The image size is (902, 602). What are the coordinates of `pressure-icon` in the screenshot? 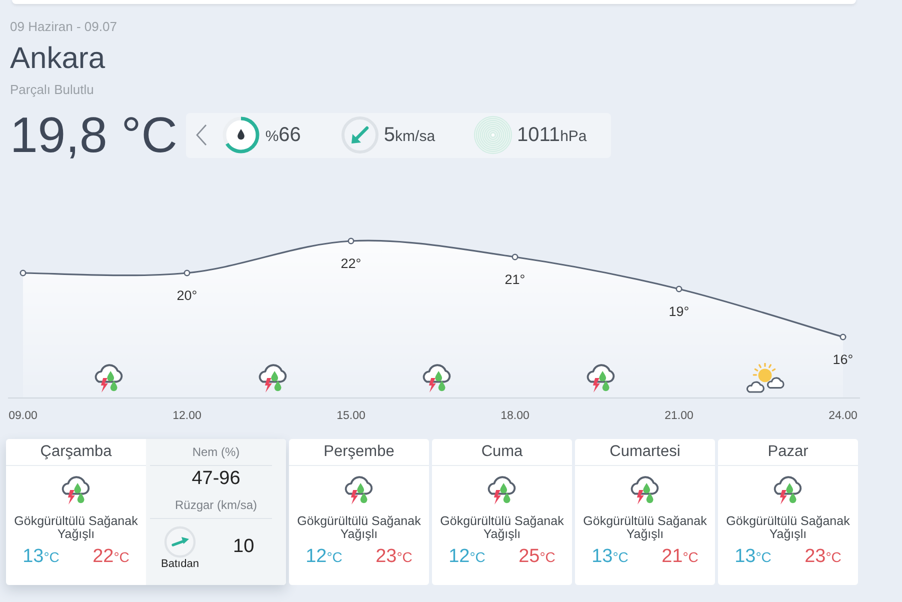 It's located at (493, 135).